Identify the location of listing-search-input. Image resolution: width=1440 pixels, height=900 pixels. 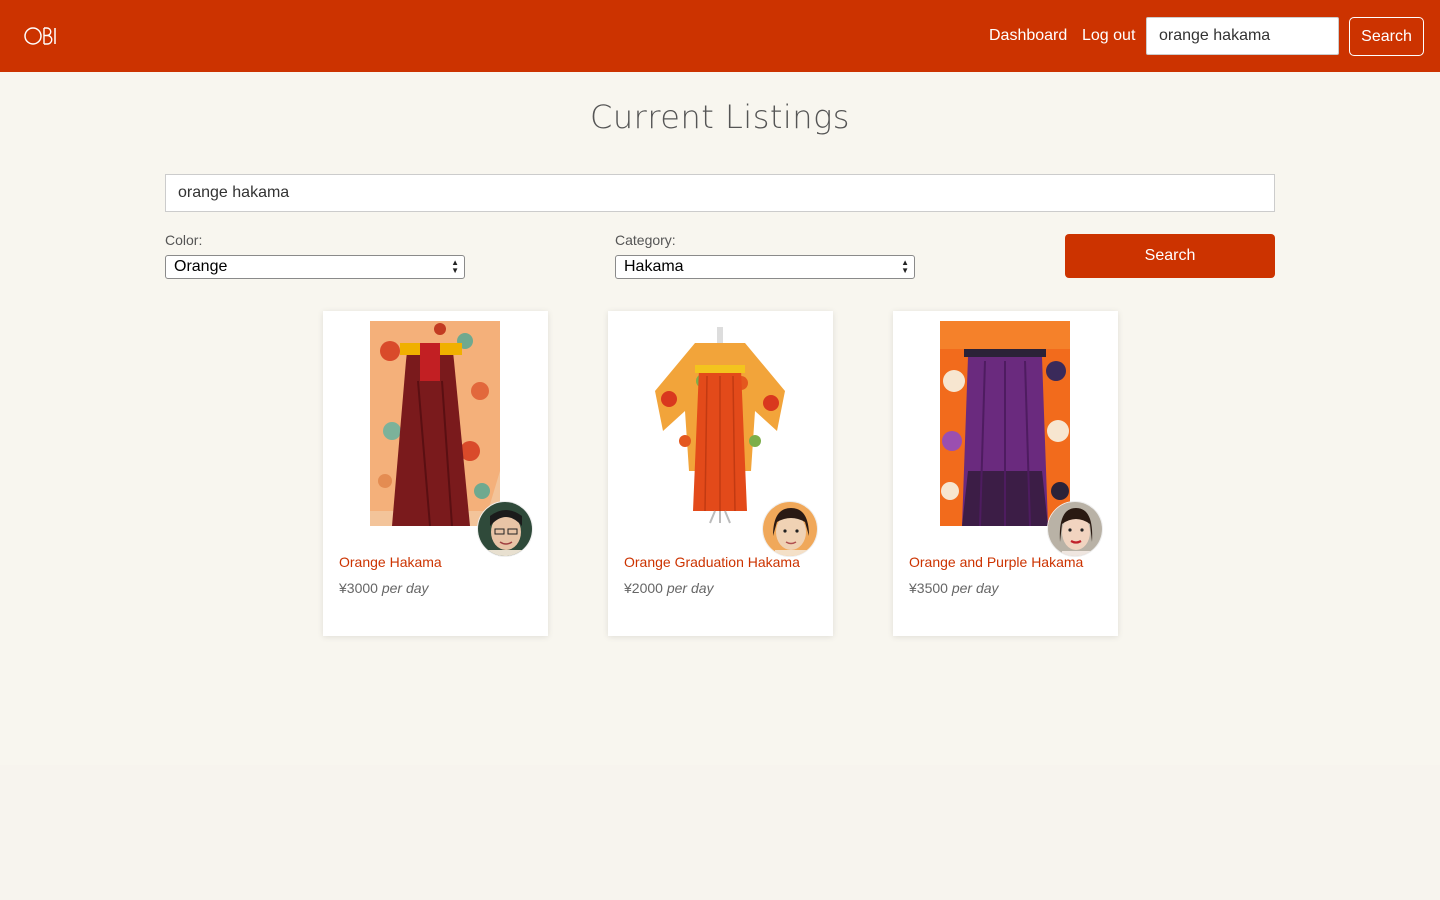
(720, 193).